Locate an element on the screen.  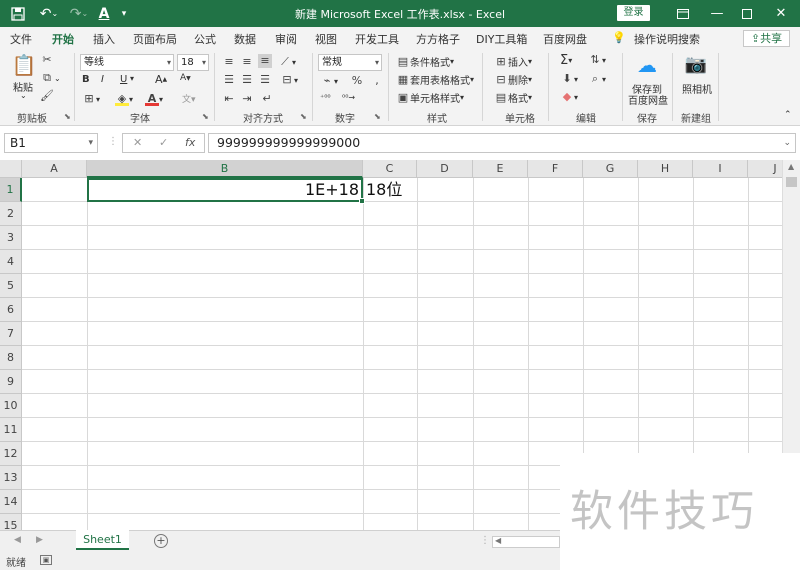
tab-insert: 插入 is located at coordinates (104, 39).